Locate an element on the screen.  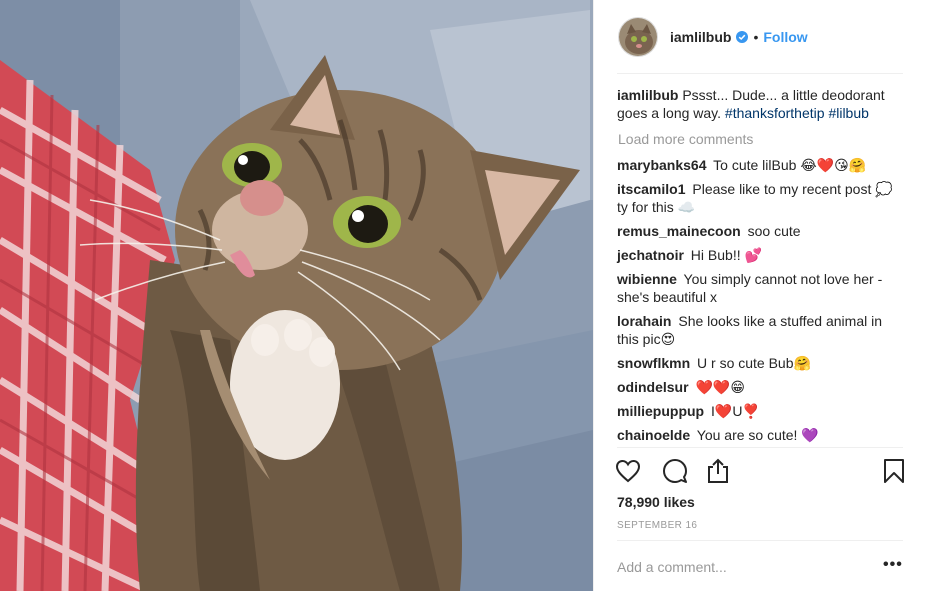
comment-username: snowflkmn is located at coordinates (653, 363).